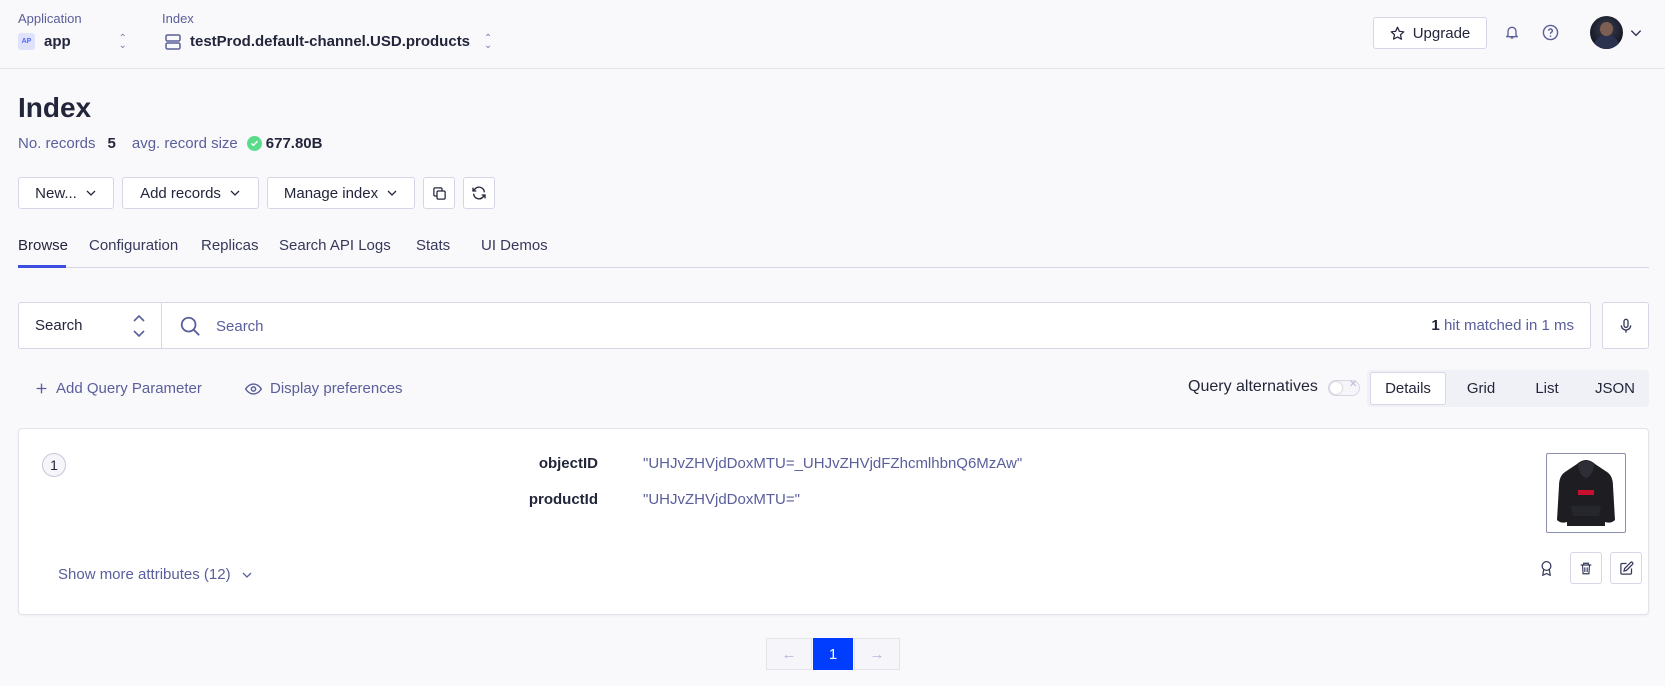 This screenshot has width=1665, height=686. I want to click on hits-count: 1, so click(1435, 325).